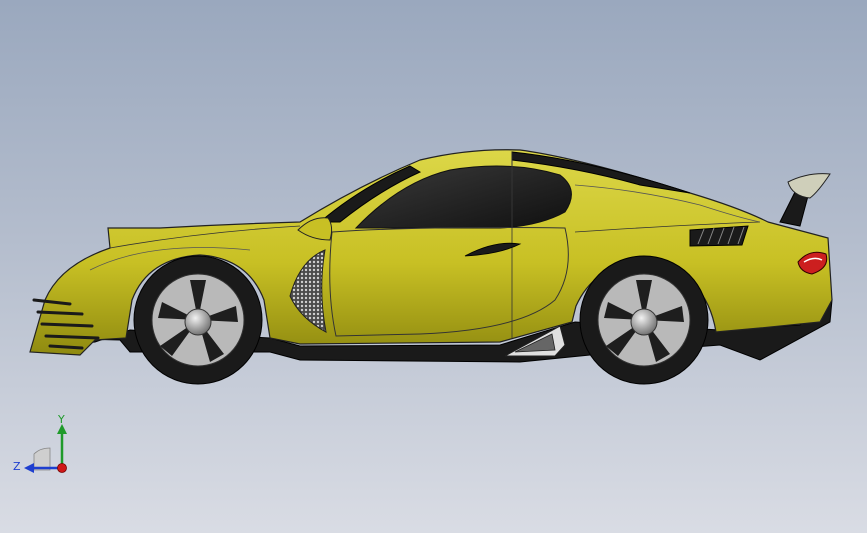 The width and height of the screenshot is (867, 533). Describe the element at coordinates (42, 459) in the screenshot. I see `triad-plane-icon` at that location.